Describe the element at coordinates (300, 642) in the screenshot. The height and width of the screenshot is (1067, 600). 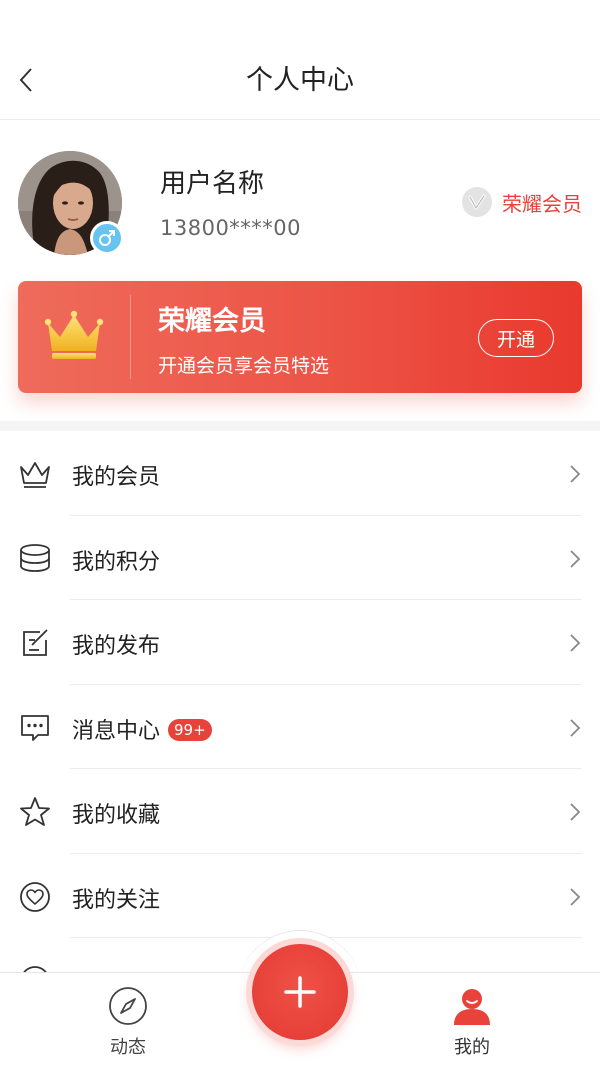
I see `menu-item-posts: 我的发布` at that location.